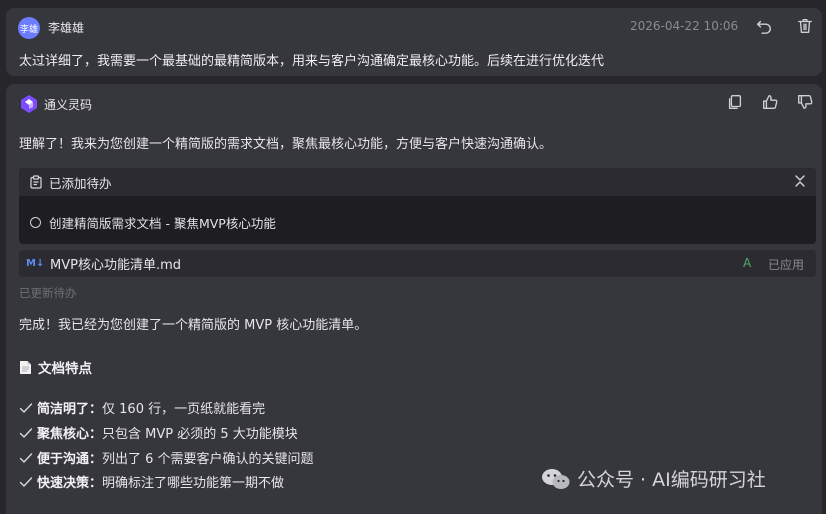  Describe the element at coordinates (25, 367) in the screenshot. I see `document-icon` at that location.